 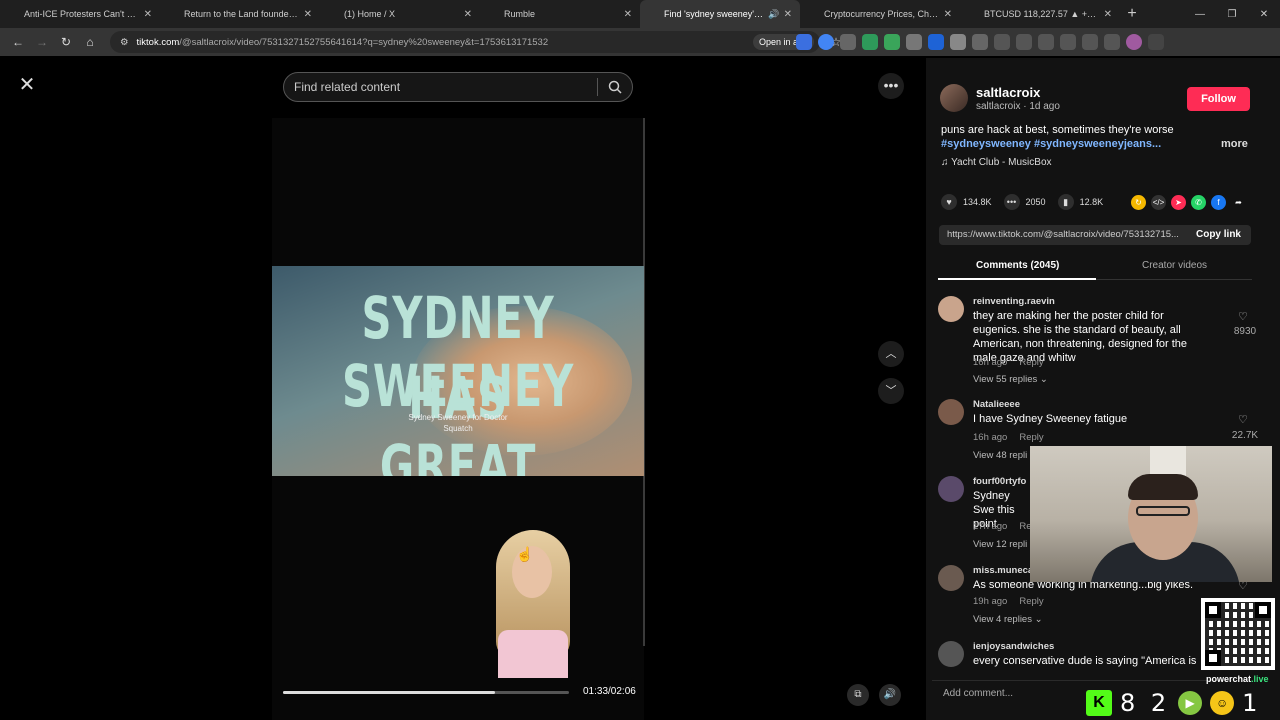 I want to click on copy-link-button: Copy link, so click(x=1218, y=234).